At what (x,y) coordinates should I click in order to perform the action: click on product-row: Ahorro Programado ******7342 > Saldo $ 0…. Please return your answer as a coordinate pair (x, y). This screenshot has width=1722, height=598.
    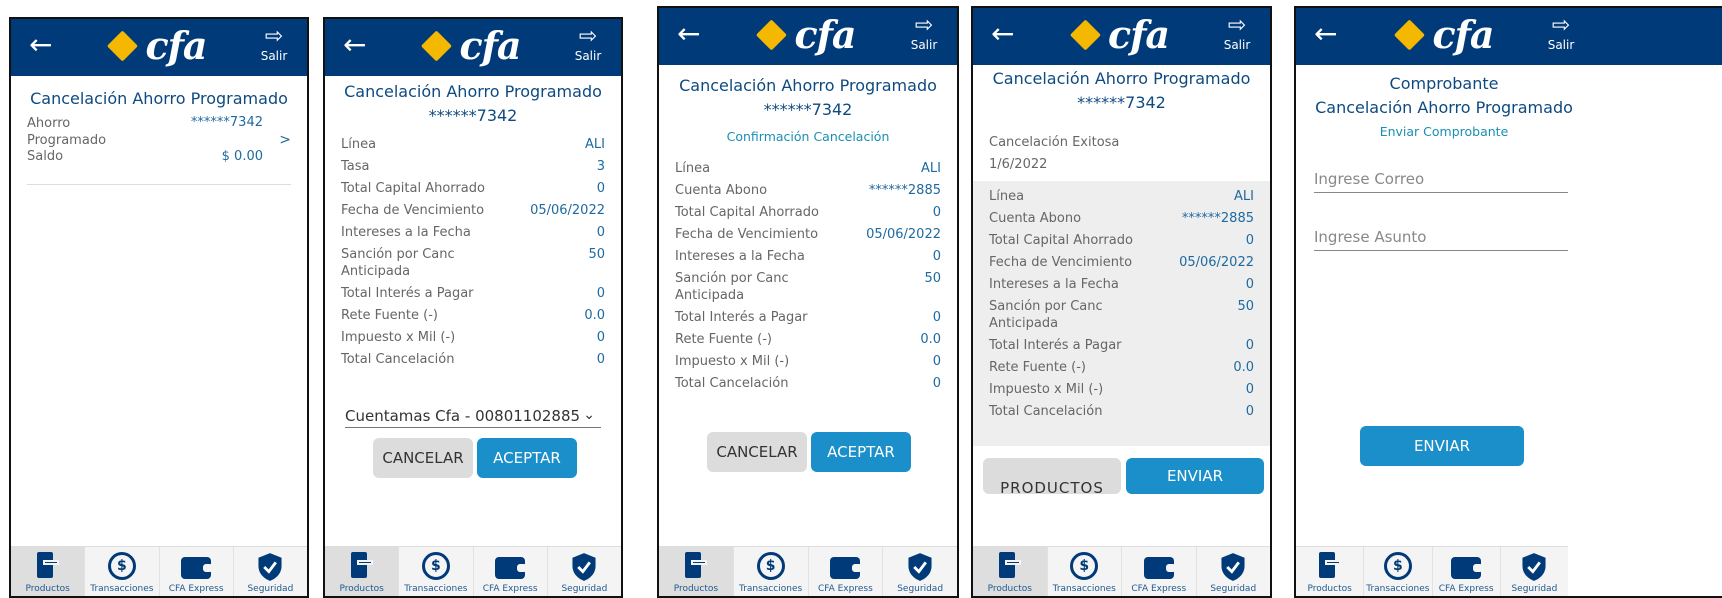
    Looking at the image, I should click on (159, 150).